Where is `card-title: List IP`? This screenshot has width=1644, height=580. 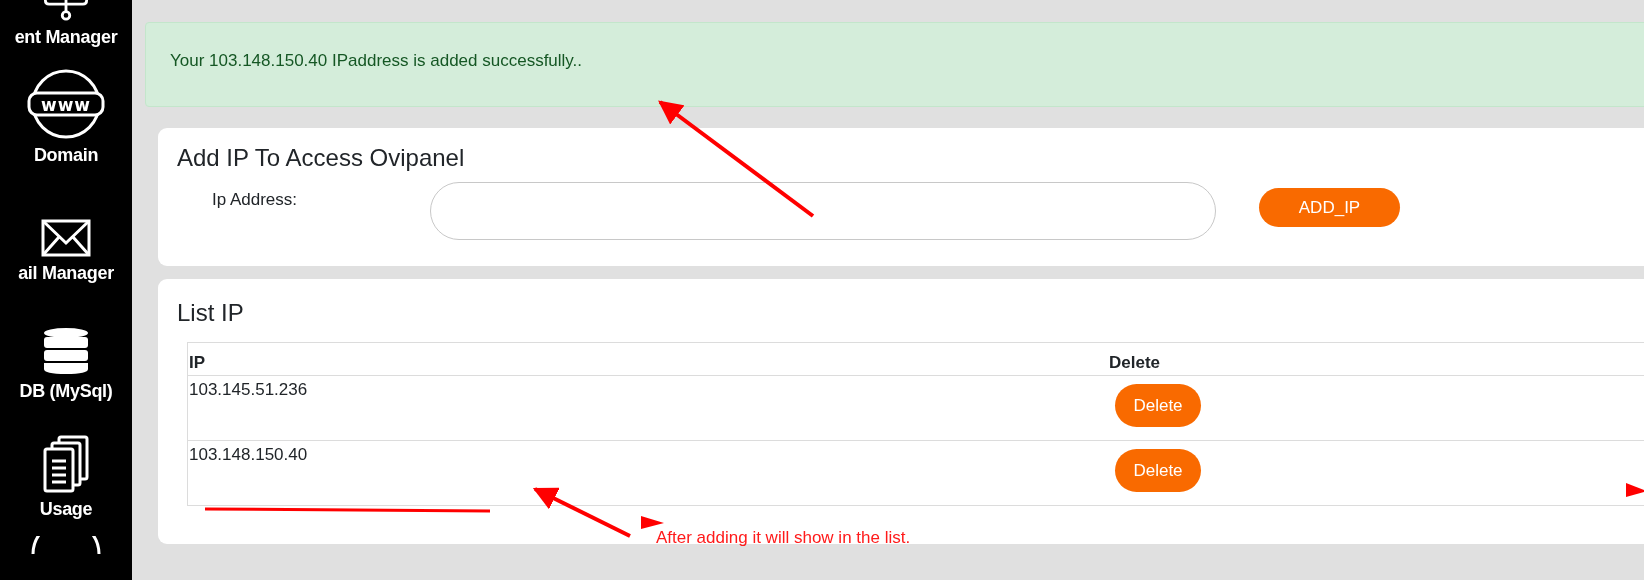
card-title: List IP is located at coordinates (211, 313).